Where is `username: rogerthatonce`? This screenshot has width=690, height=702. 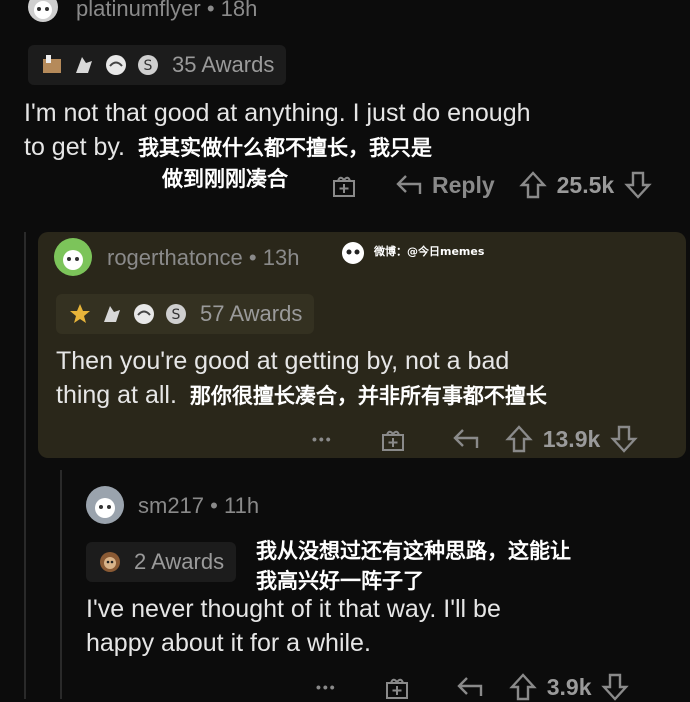
username: rogerthatonce is located at coordinates (175, 257).